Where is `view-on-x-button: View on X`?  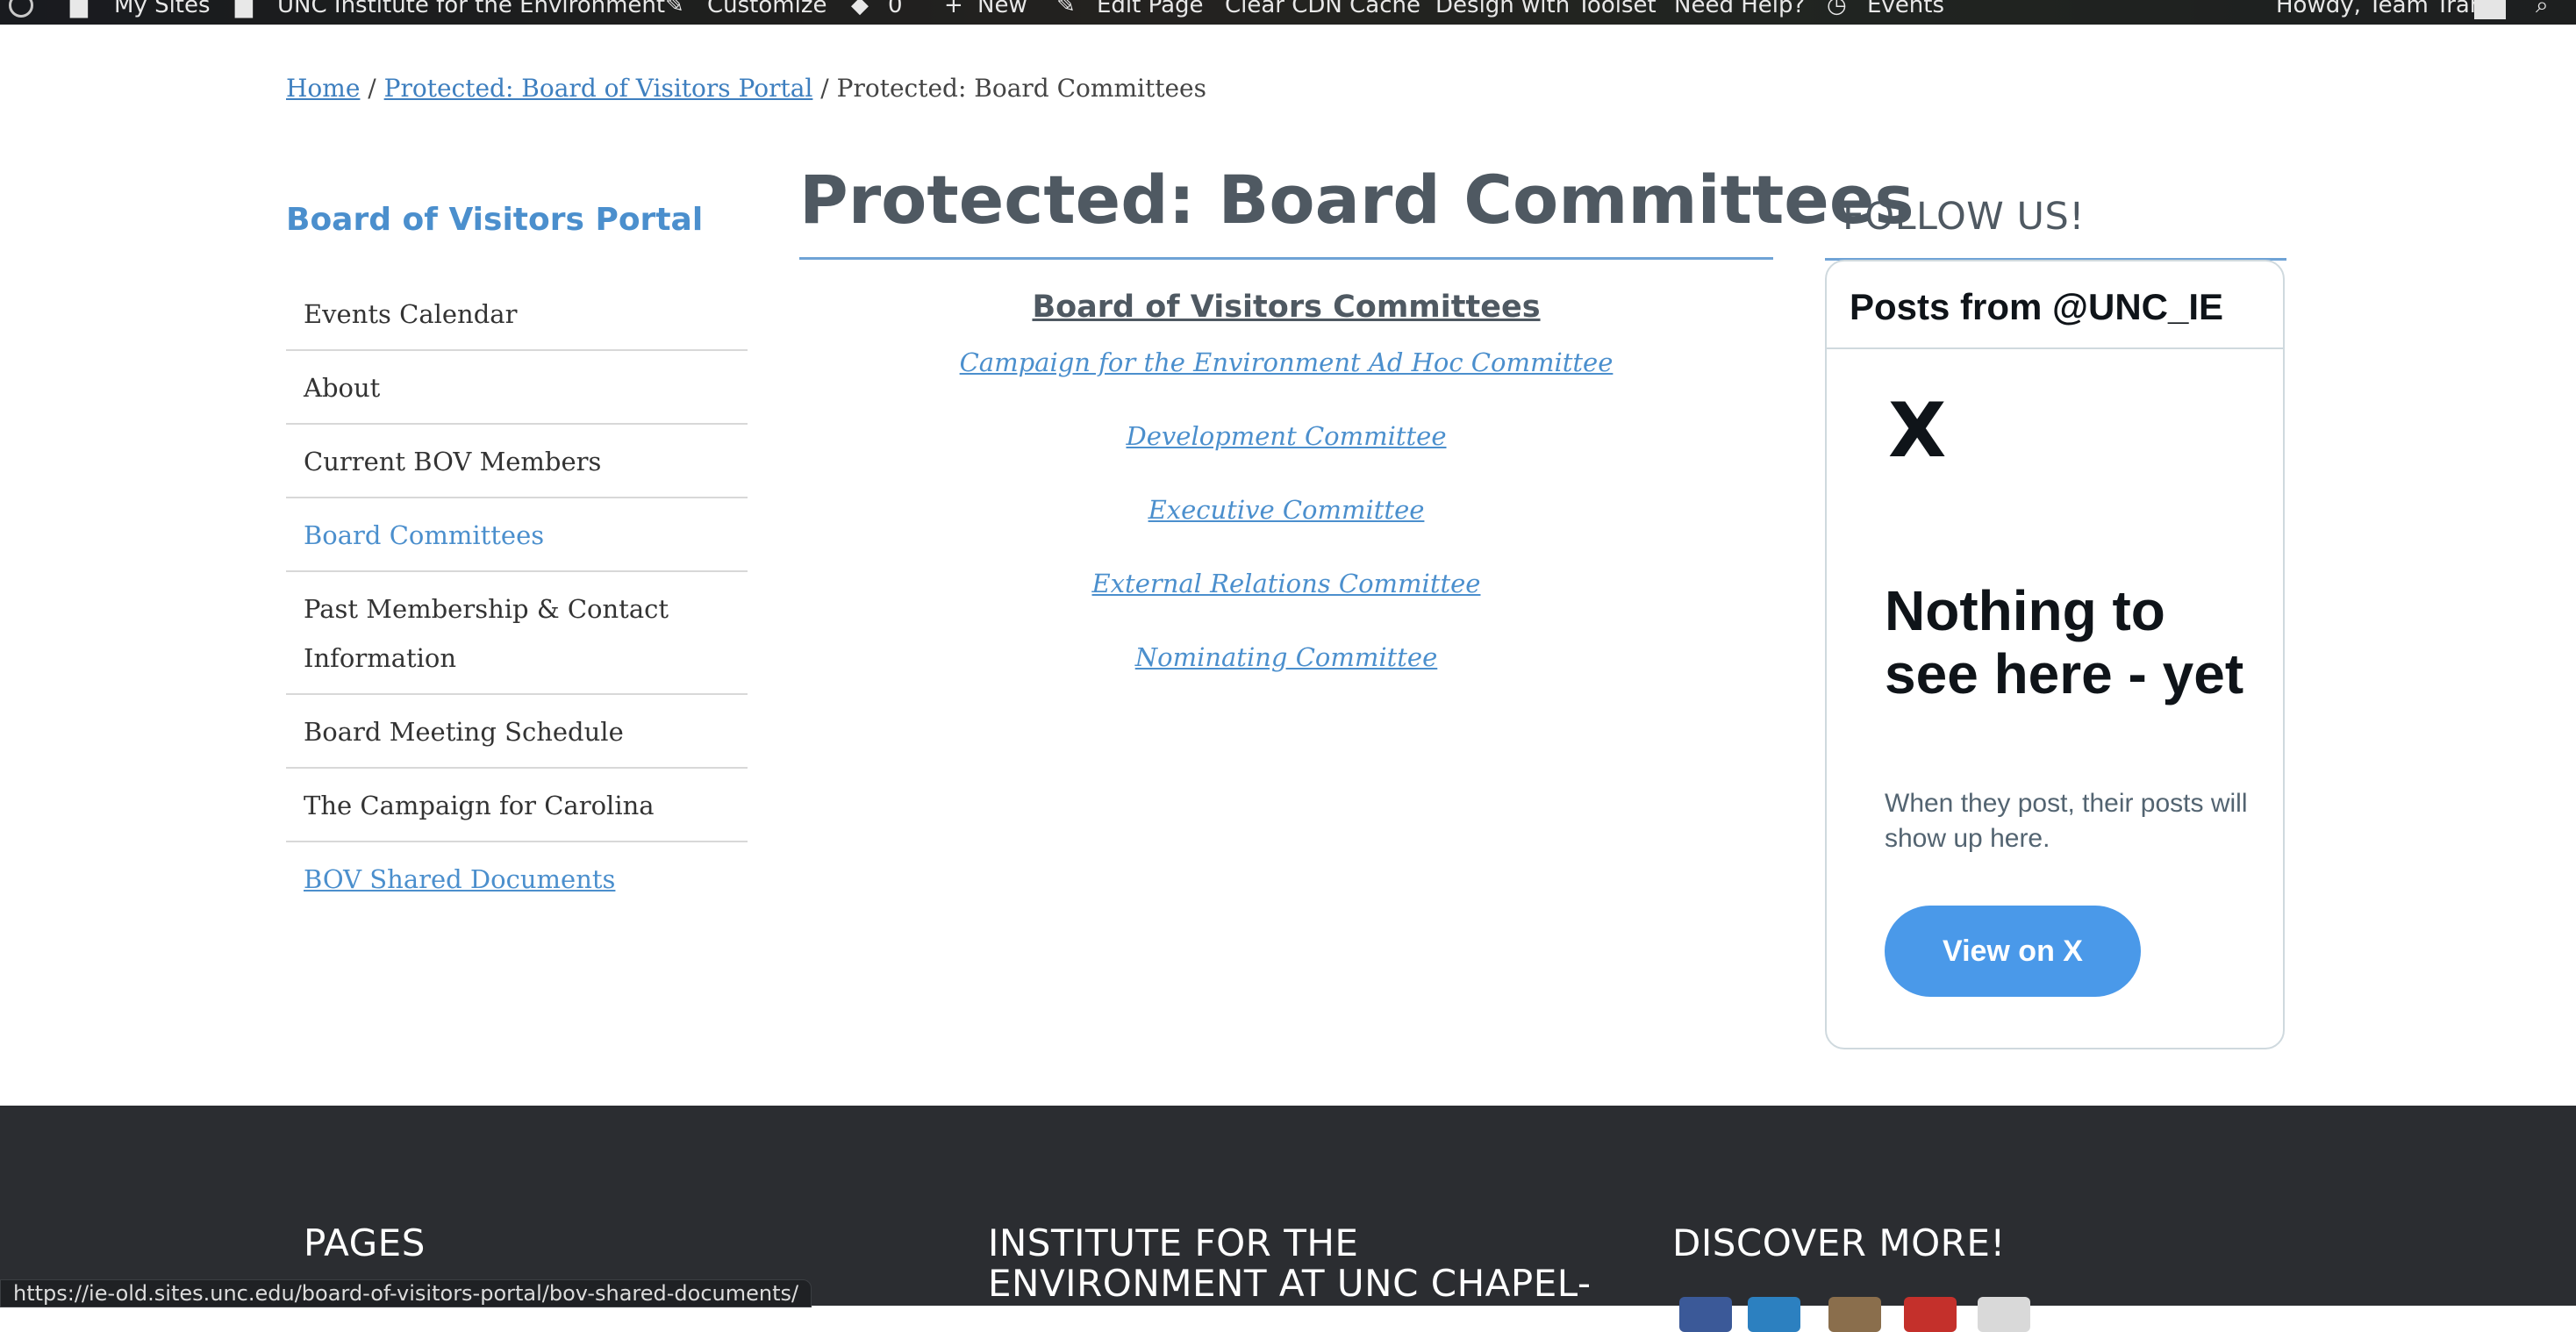
view-on-x-button: View on X is located at coordinates (2013, 951).